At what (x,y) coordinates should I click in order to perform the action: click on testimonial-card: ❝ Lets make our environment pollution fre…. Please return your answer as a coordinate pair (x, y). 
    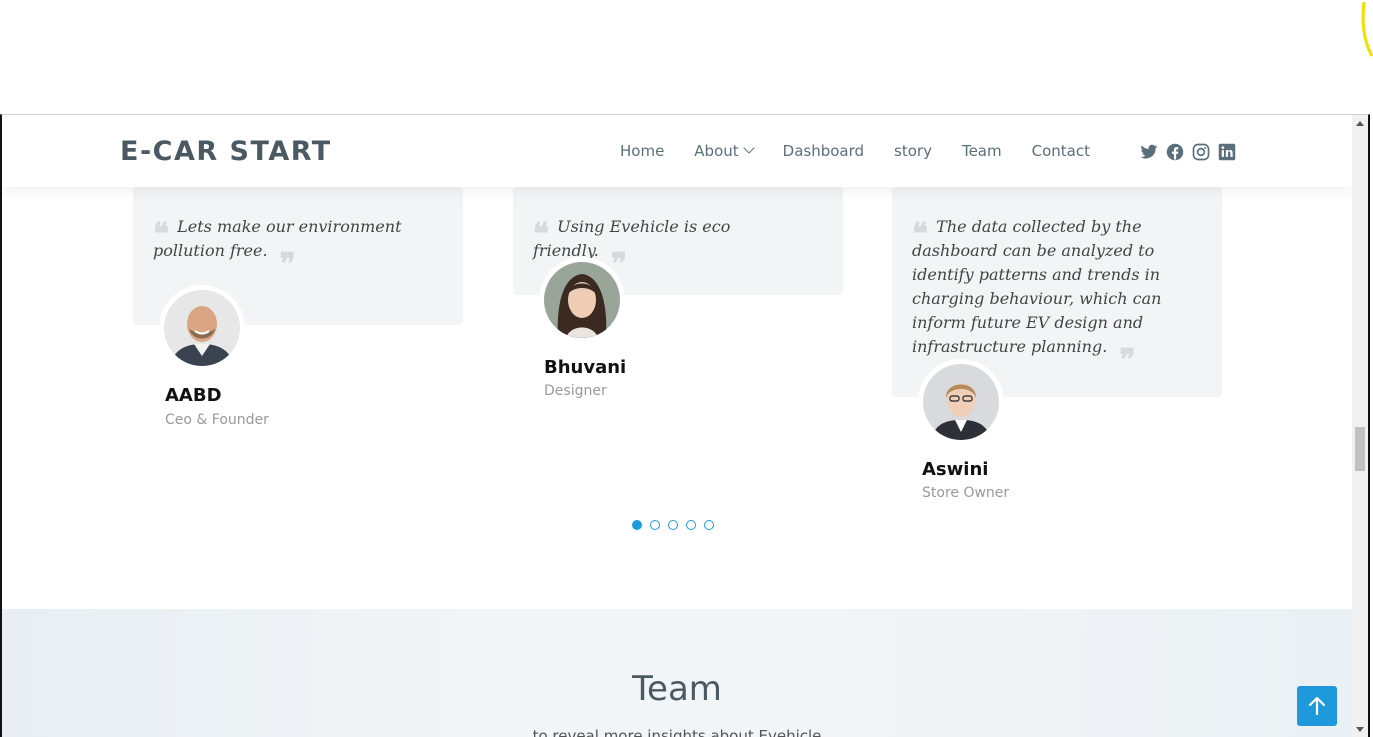
    Looking at the image, I should click on (298, 317).